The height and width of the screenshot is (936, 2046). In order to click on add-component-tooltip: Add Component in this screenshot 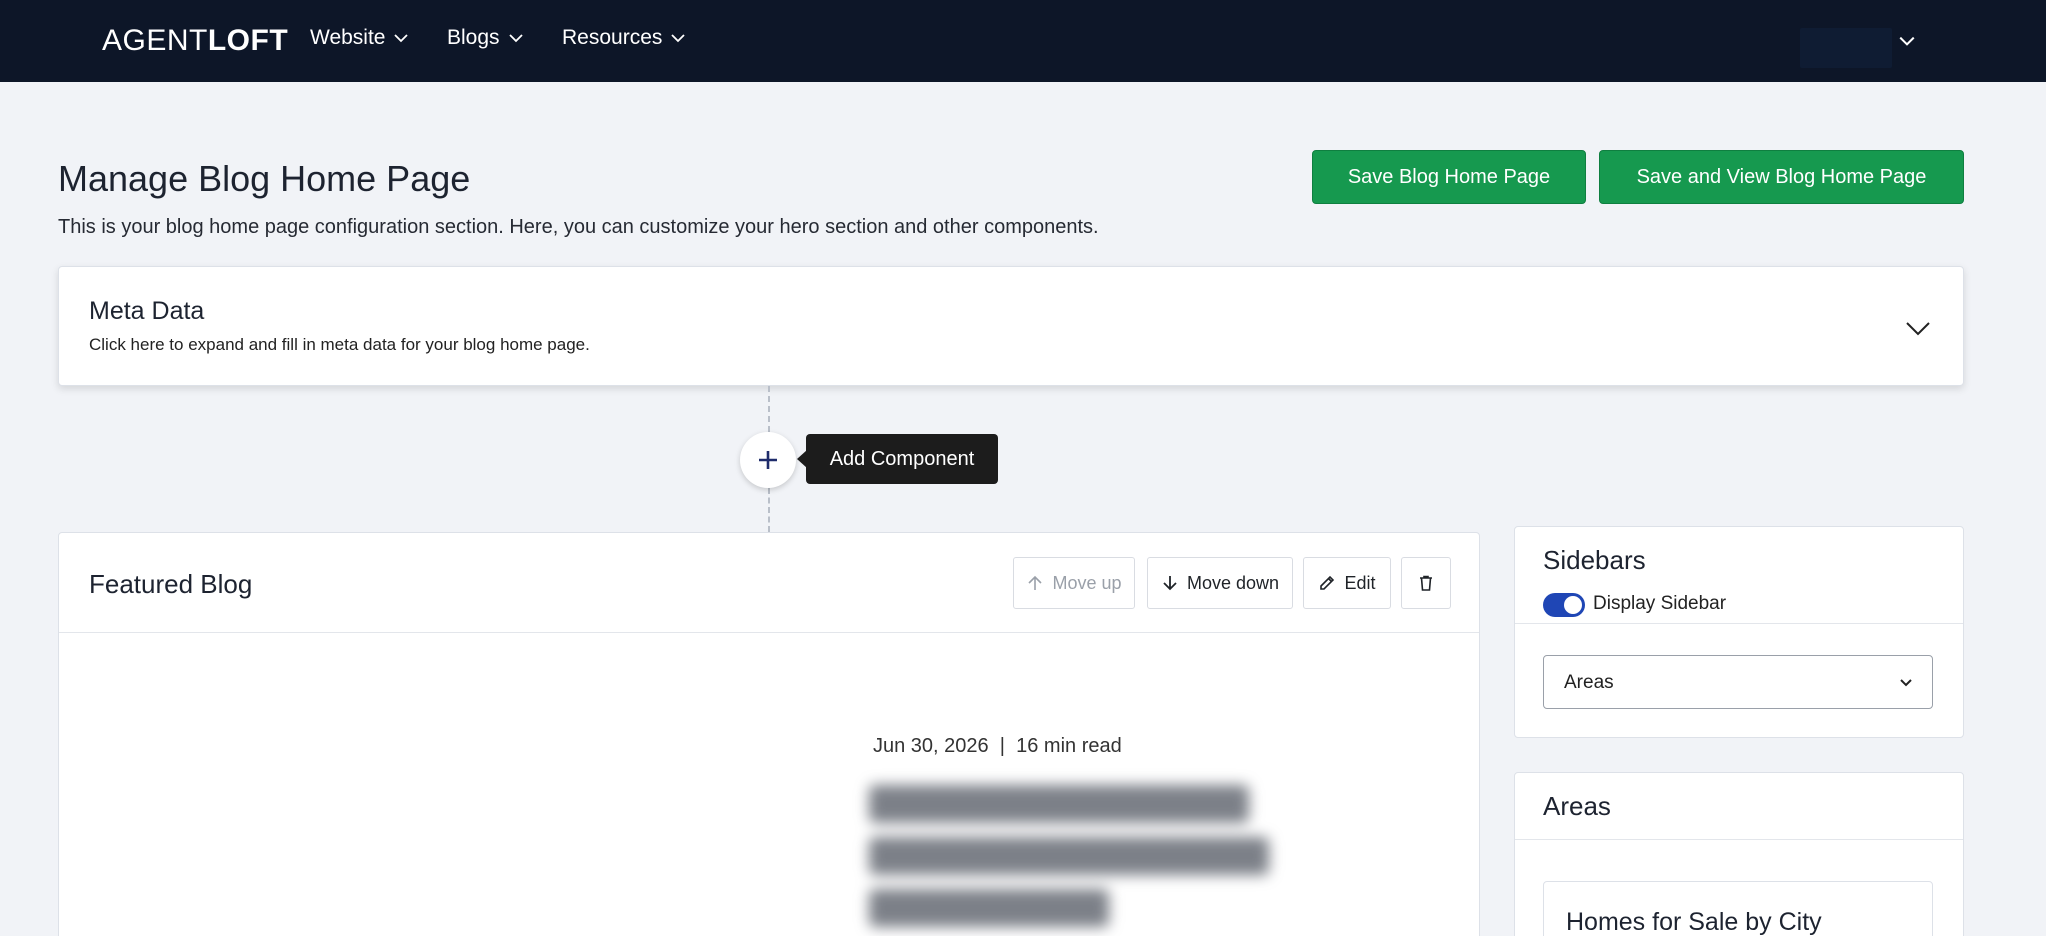, I will do `click(897, 459)`.